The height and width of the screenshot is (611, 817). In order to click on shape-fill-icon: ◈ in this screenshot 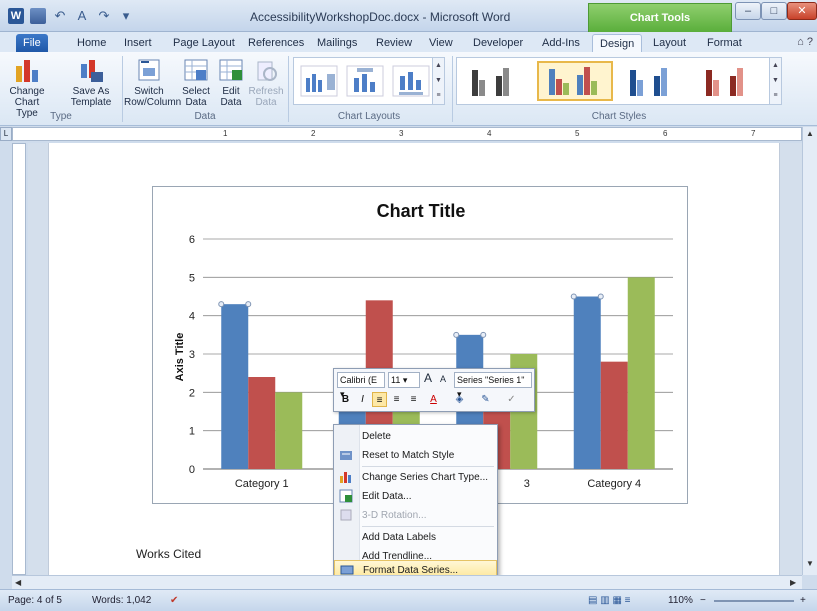, I will do `click(459, 399)`.